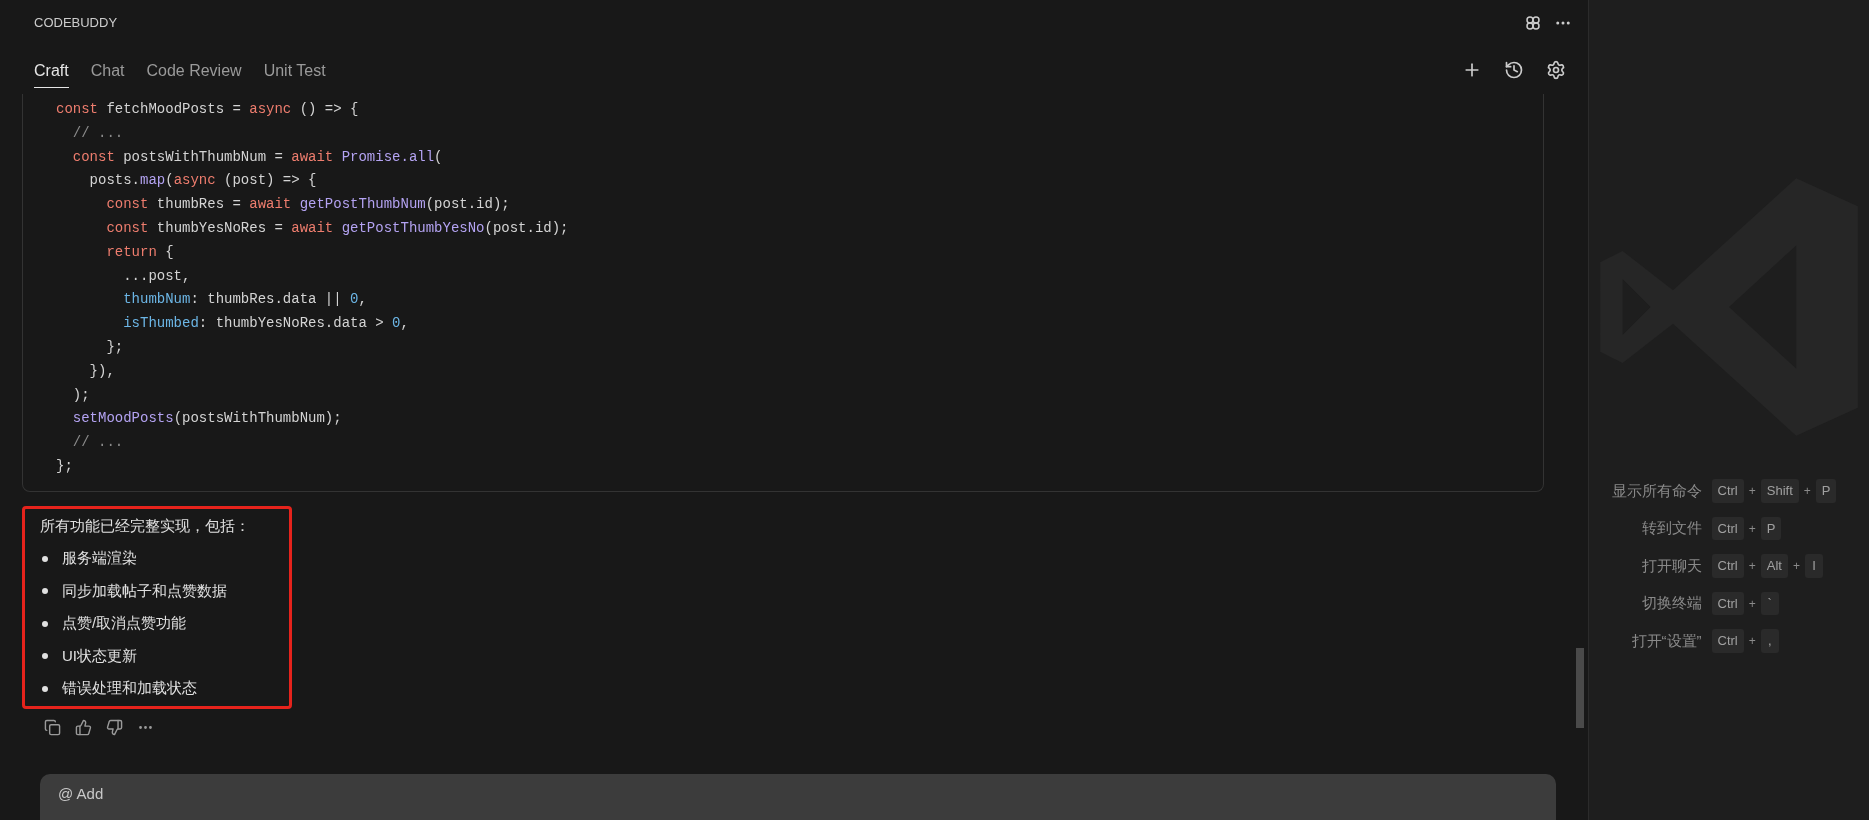 This screenshot has width=1869, height=820. What do you see at coordinates (1666, 640) in the screenshot?
I see `shortcut-label: 打开“设置”` at bounding box center [1666, 640].